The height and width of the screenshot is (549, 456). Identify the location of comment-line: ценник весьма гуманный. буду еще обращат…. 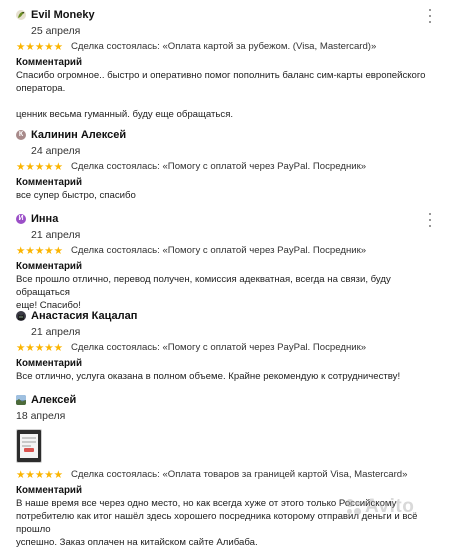
(125, 114).